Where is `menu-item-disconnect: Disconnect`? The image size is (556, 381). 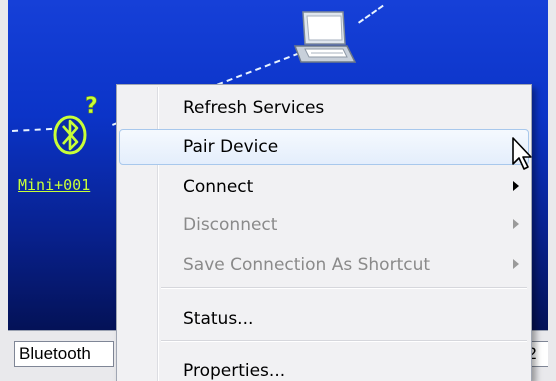 menu-item-disconnect: Disconnect is located at coordinates (324, 225).